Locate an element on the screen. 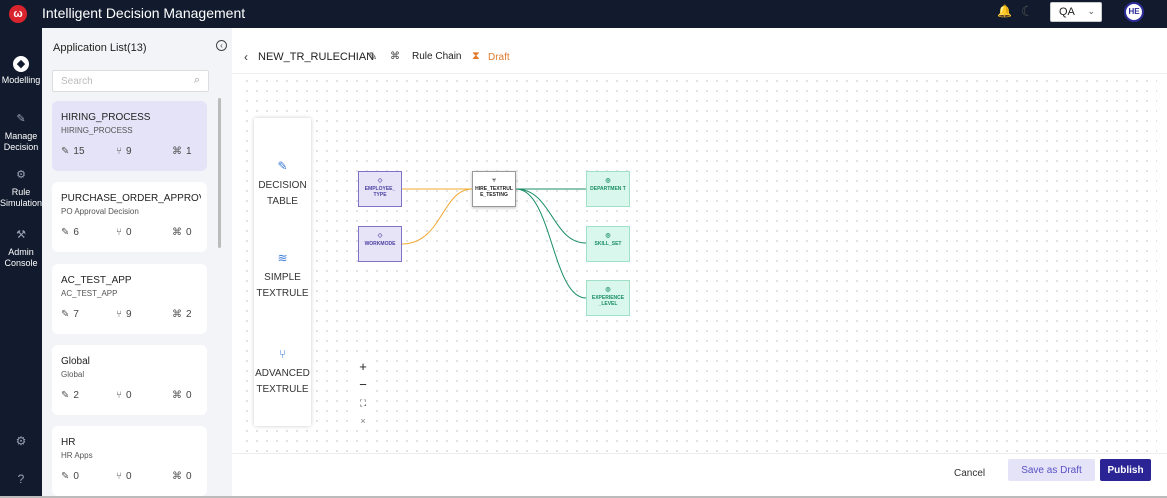  palette-simple-textrule: ≋ SIMPLE TEXTRULE is located at coordinates (282, 276).